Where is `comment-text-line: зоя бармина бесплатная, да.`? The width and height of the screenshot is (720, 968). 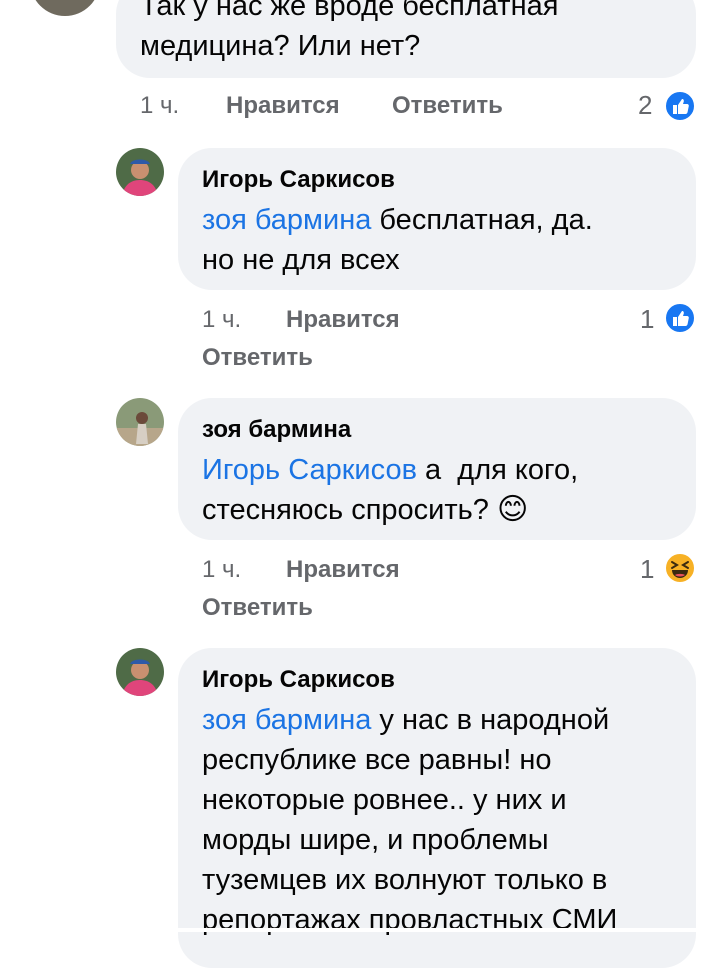 comment-text-line: зоя бармина бесплатная, да. is located at coordinates (442, 220).